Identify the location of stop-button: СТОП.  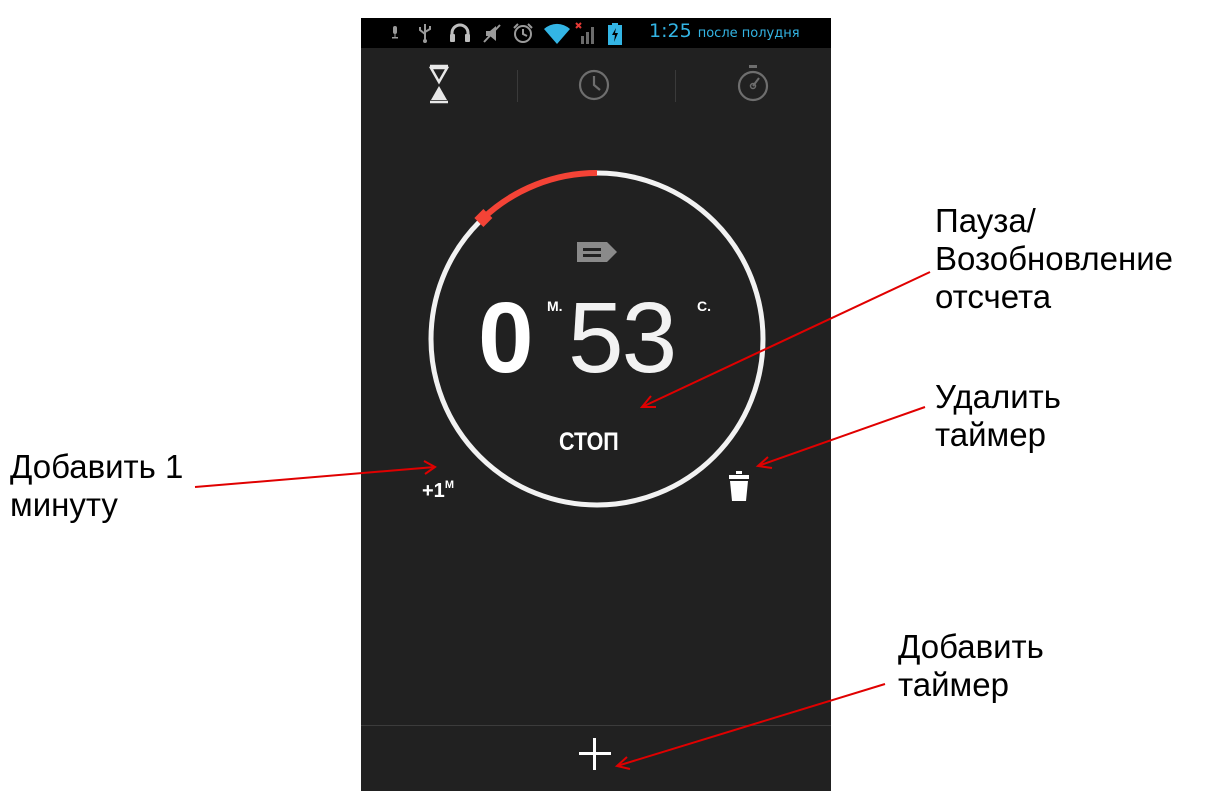
(589, 442).